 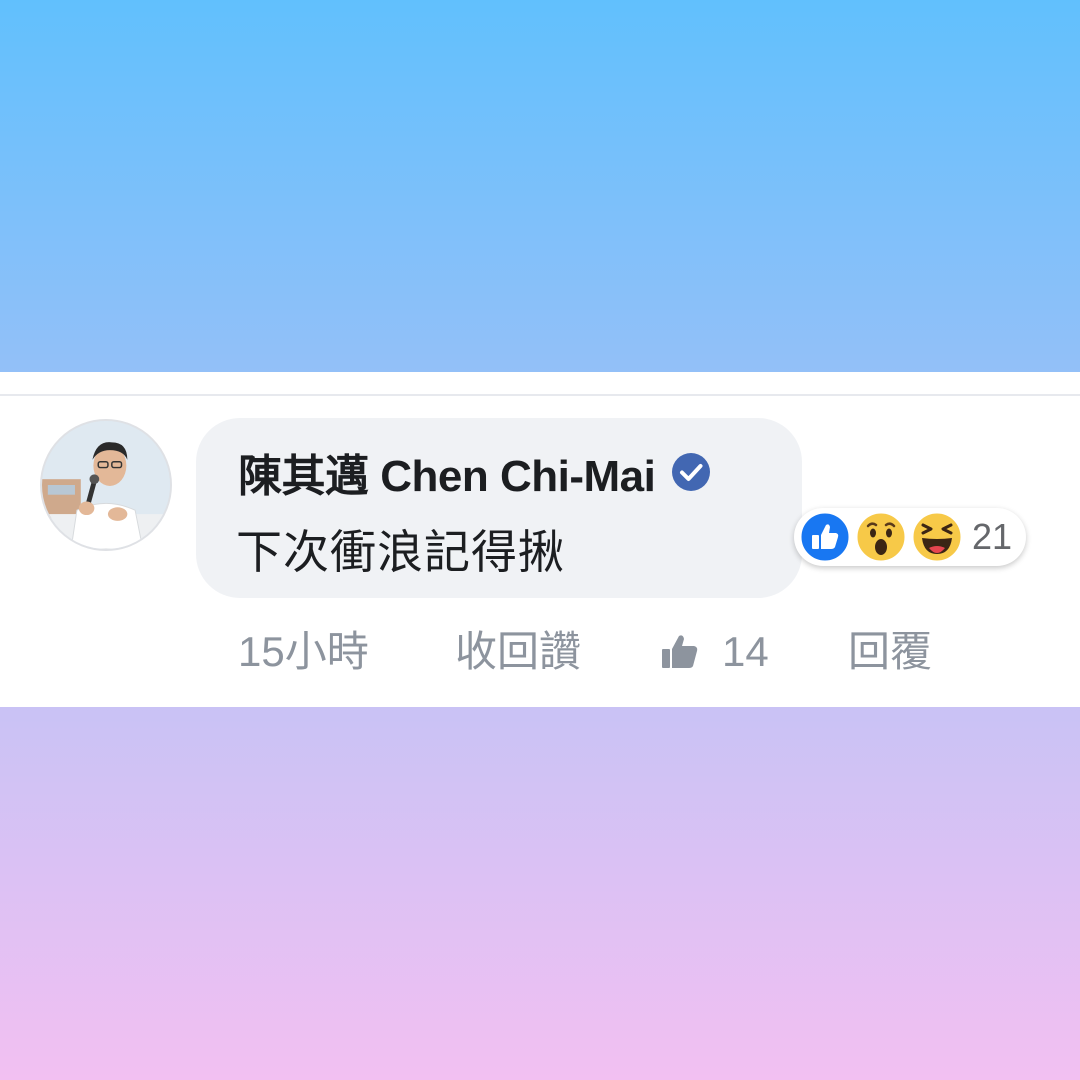 I want to click on reactions-summary: 21, so click(x=910, y=537).